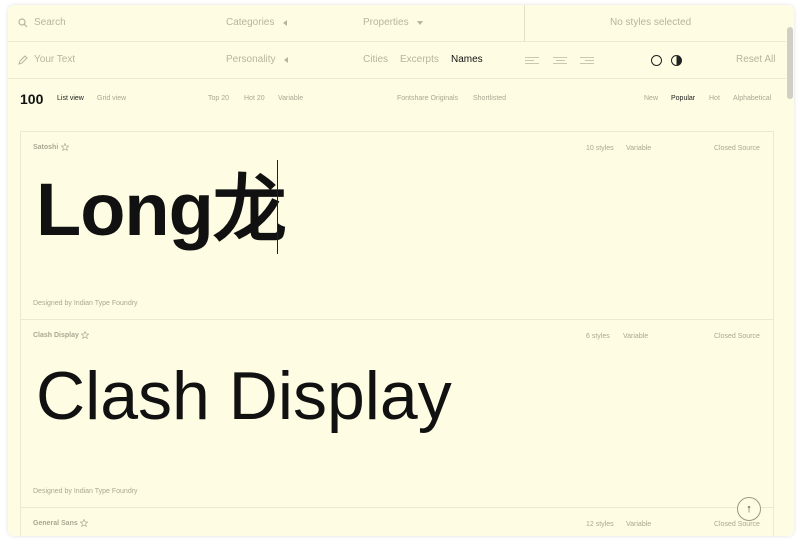 Image resolution: width=800 pixels, height=543 pixels. What do you see at coordinates (419, 60) in the screenshot?
I see `text-mode-excerpts: Excerpts` at bounding box center [419, 60].